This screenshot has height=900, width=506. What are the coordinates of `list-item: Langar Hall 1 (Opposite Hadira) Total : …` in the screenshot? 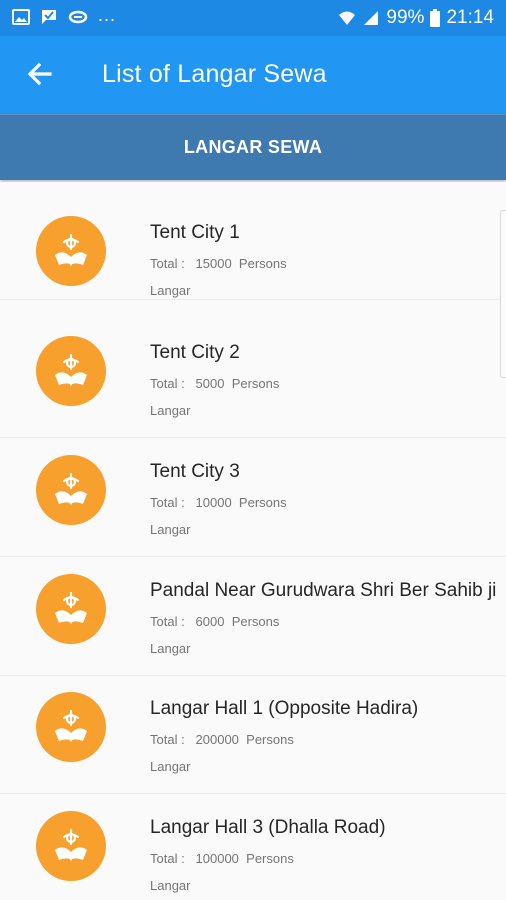 It's located at (253, 735).